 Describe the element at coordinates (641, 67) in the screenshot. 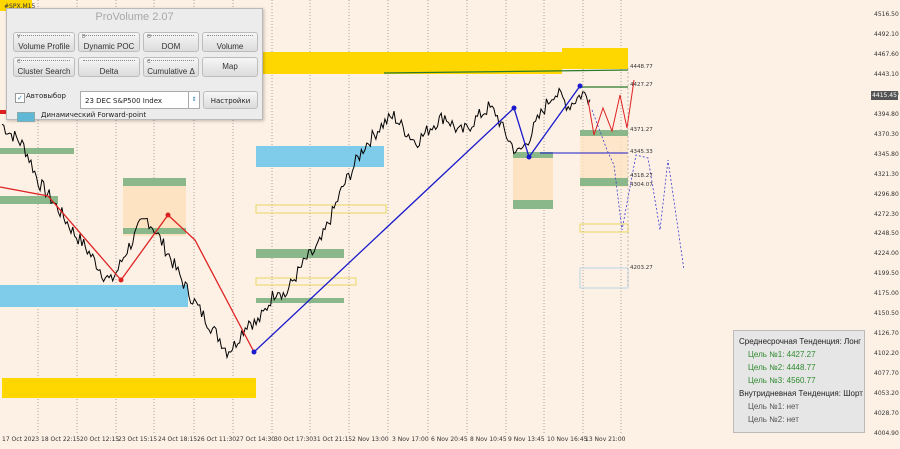

I see `level-label: 4448.77` at that location.